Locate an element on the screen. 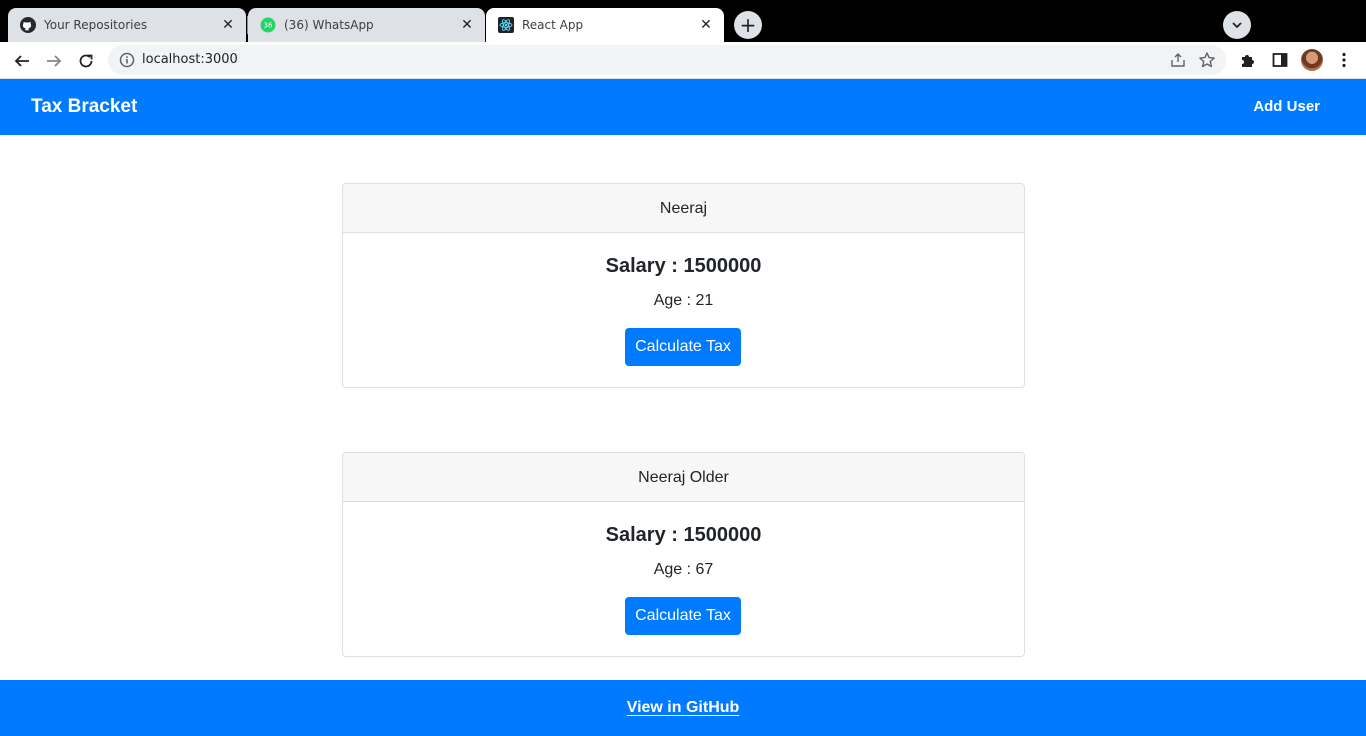 This screenshot has width=1366, height=736. tab-whatsapp: 36 (36) WhatsApp ✕ is located at coordinates (366, 25).